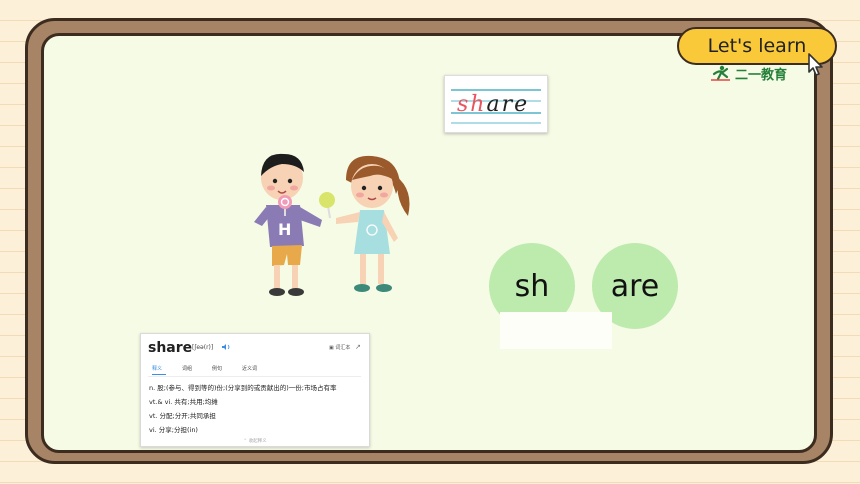 Image resolution: width=860 pixels, height=484 pixels. Describe the element at coordinates (815, 64) in the screenshot. I see `hand-cursor-icon` at that location.